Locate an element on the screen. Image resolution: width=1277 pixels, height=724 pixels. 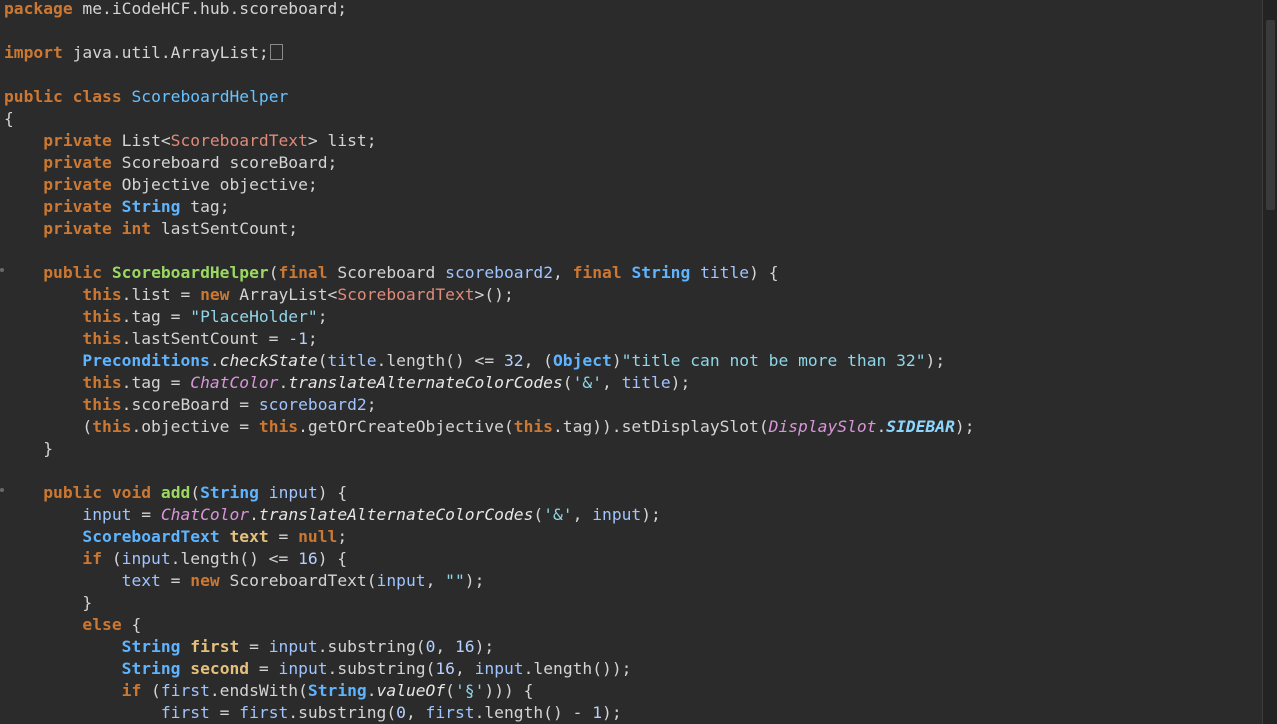
code-line: import java.util.ArrayList; is located at coordinates (489, 53).